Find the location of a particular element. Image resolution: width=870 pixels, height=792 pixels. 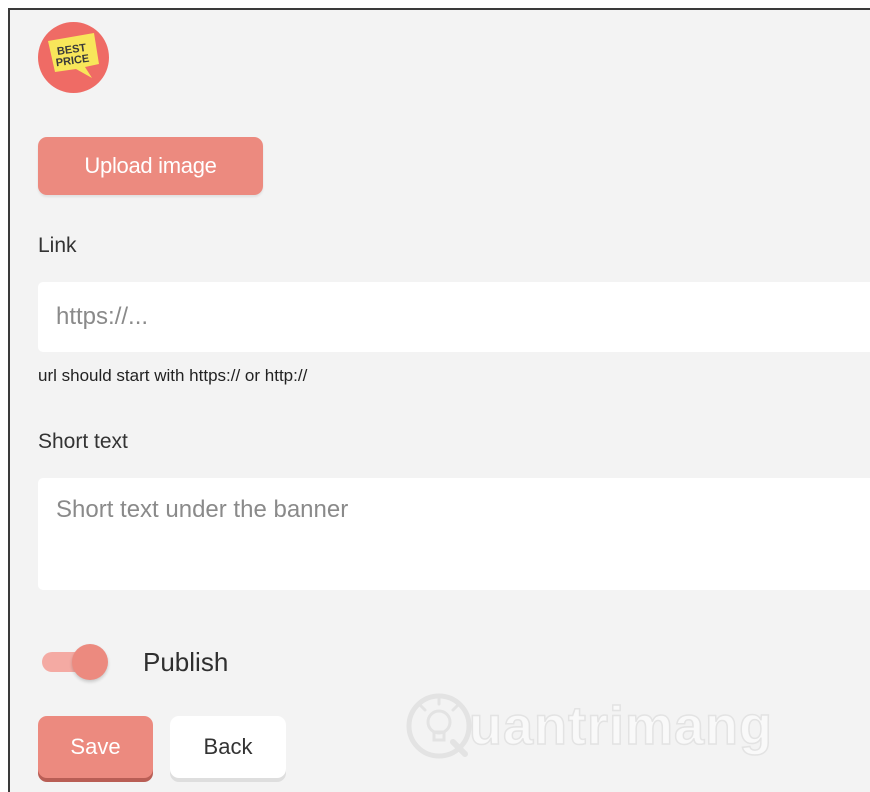

best-price-logo: BEST PRICE is located at coordinates (73, 57).